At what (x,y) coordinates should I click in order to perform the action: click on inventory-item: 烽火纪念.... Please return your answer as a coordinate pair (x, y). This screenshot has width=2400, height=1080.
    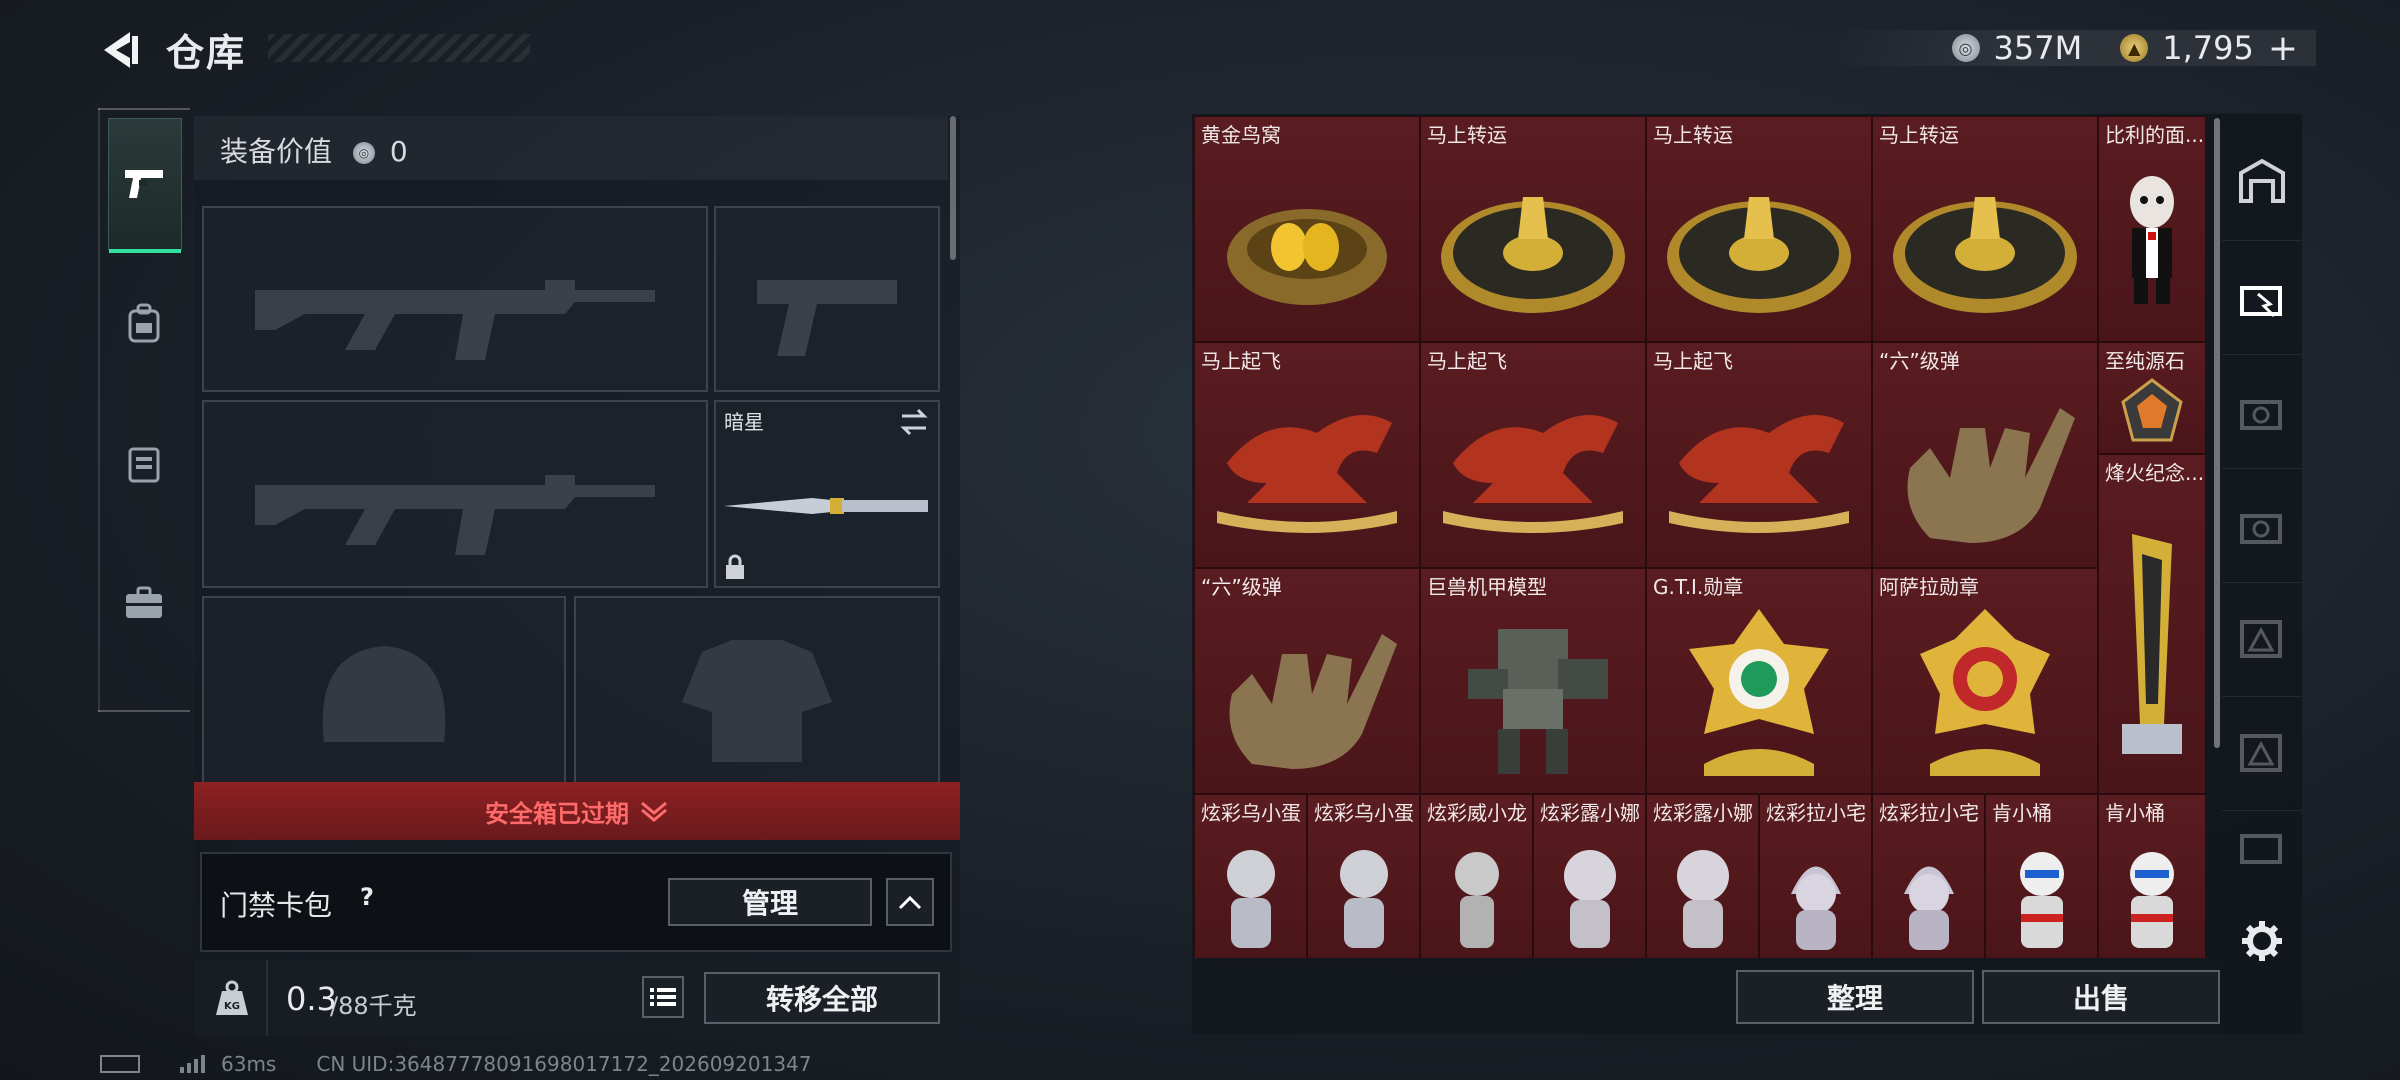
    Looking at the image, I should click on (2152, 624).